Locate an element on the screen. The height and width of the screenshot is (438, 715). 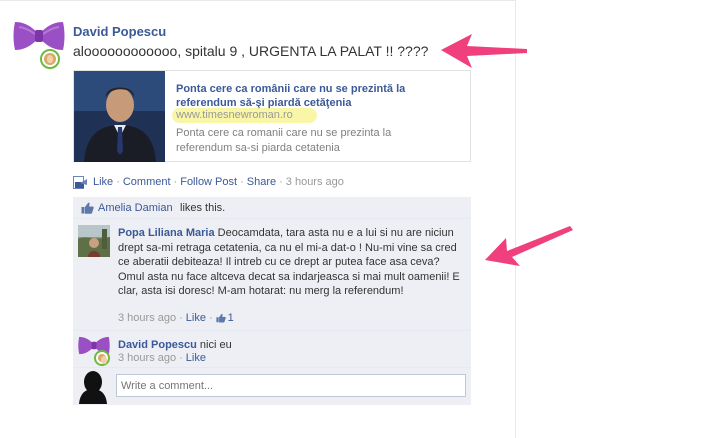
user-silhouette-avatar is located at coordinates (93, 387).